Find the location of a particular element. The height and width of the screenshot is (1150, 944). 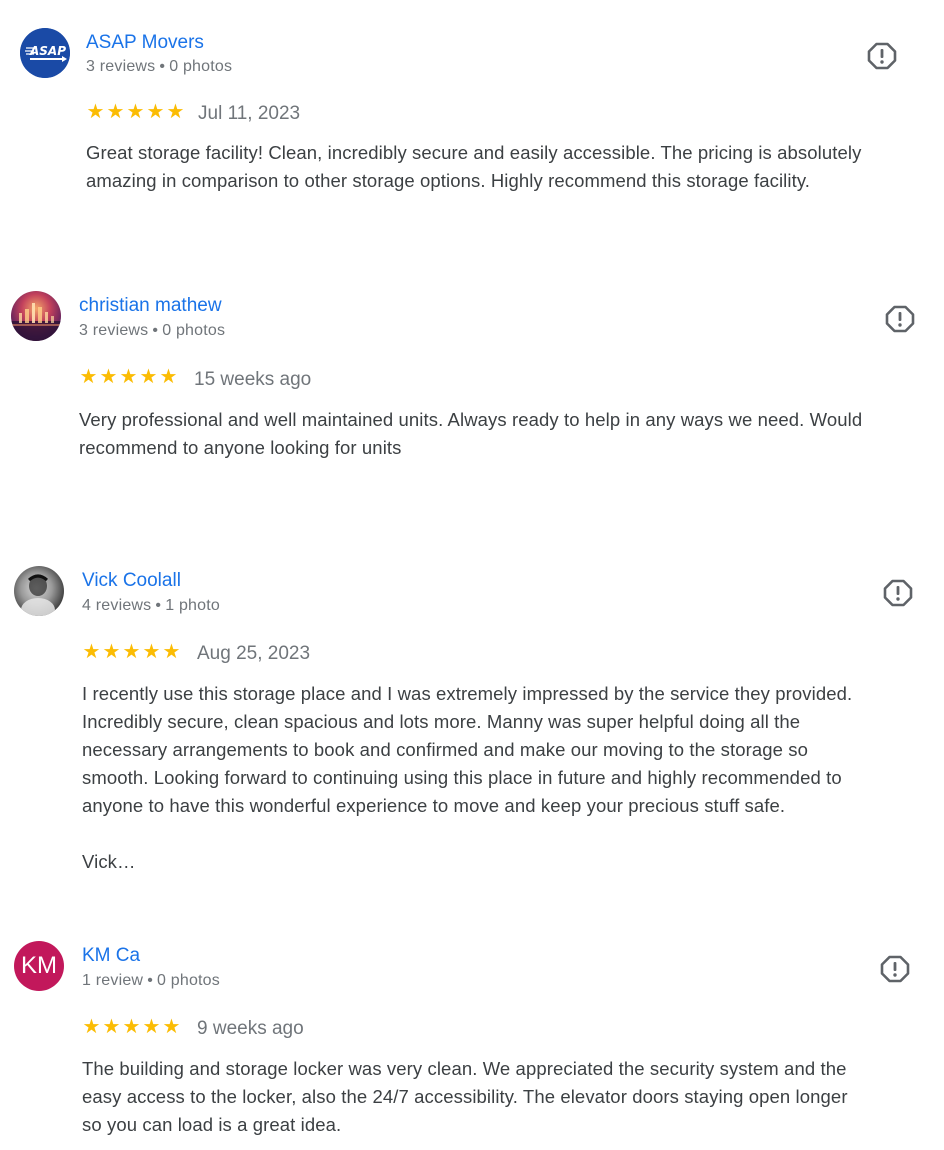

review-date: 9 weeks ago is located at coordinates (250, 1028).